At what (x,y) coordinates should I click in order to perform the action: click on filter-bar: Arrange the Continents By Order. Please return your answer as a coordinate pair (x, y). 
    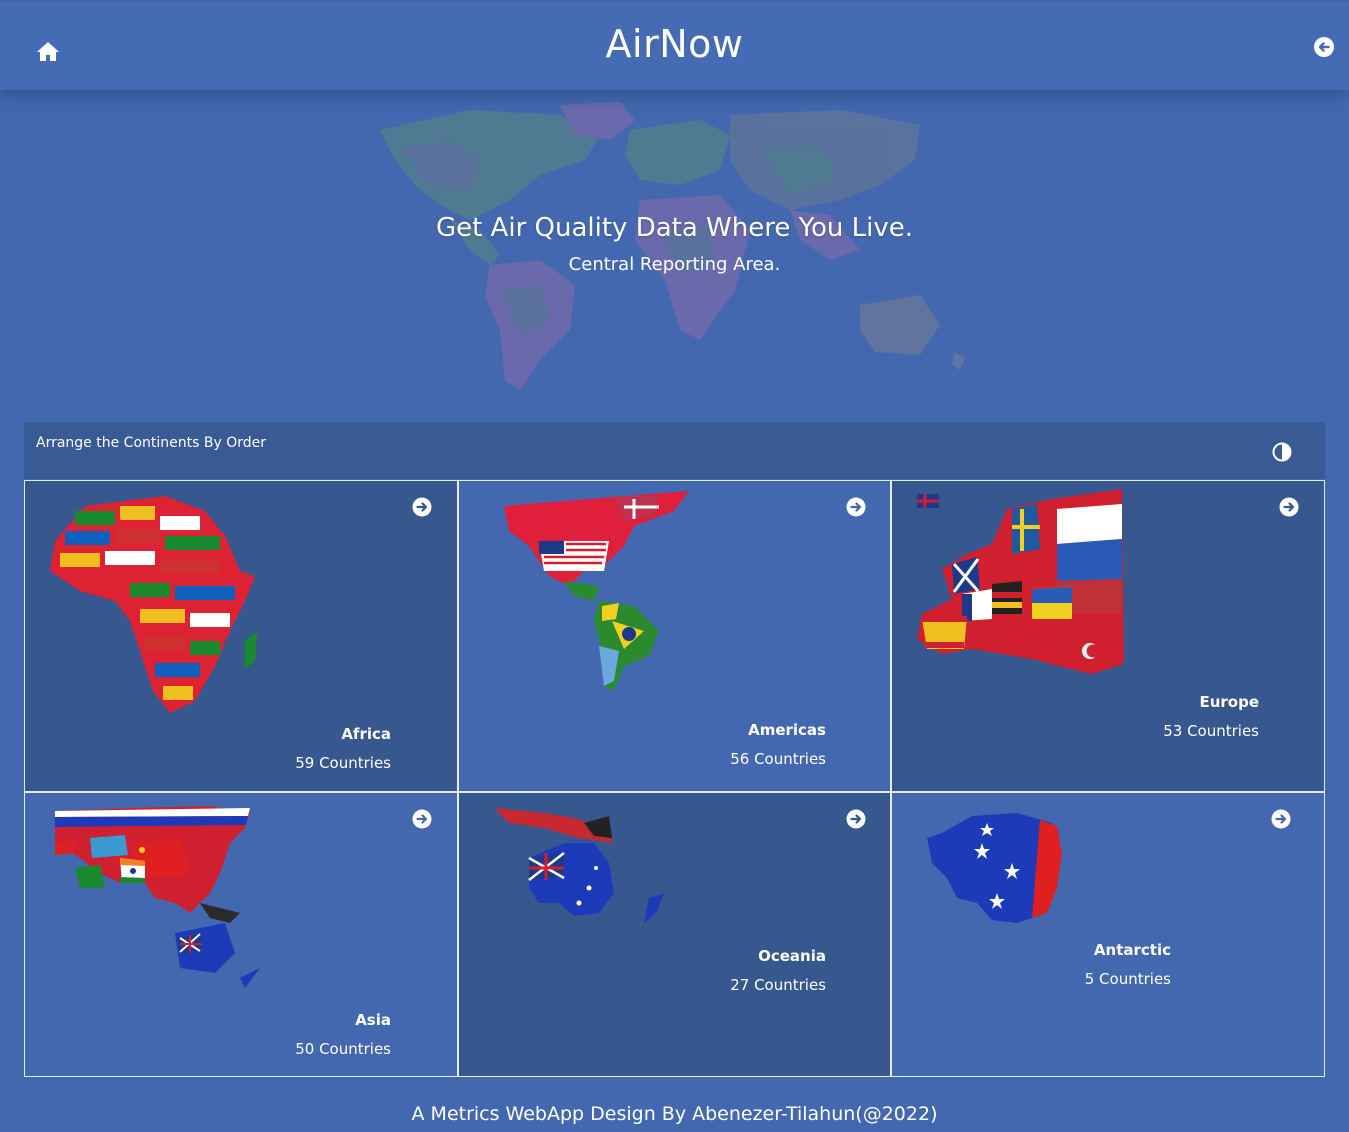
    Looking at the image, I should click on (674, 450).